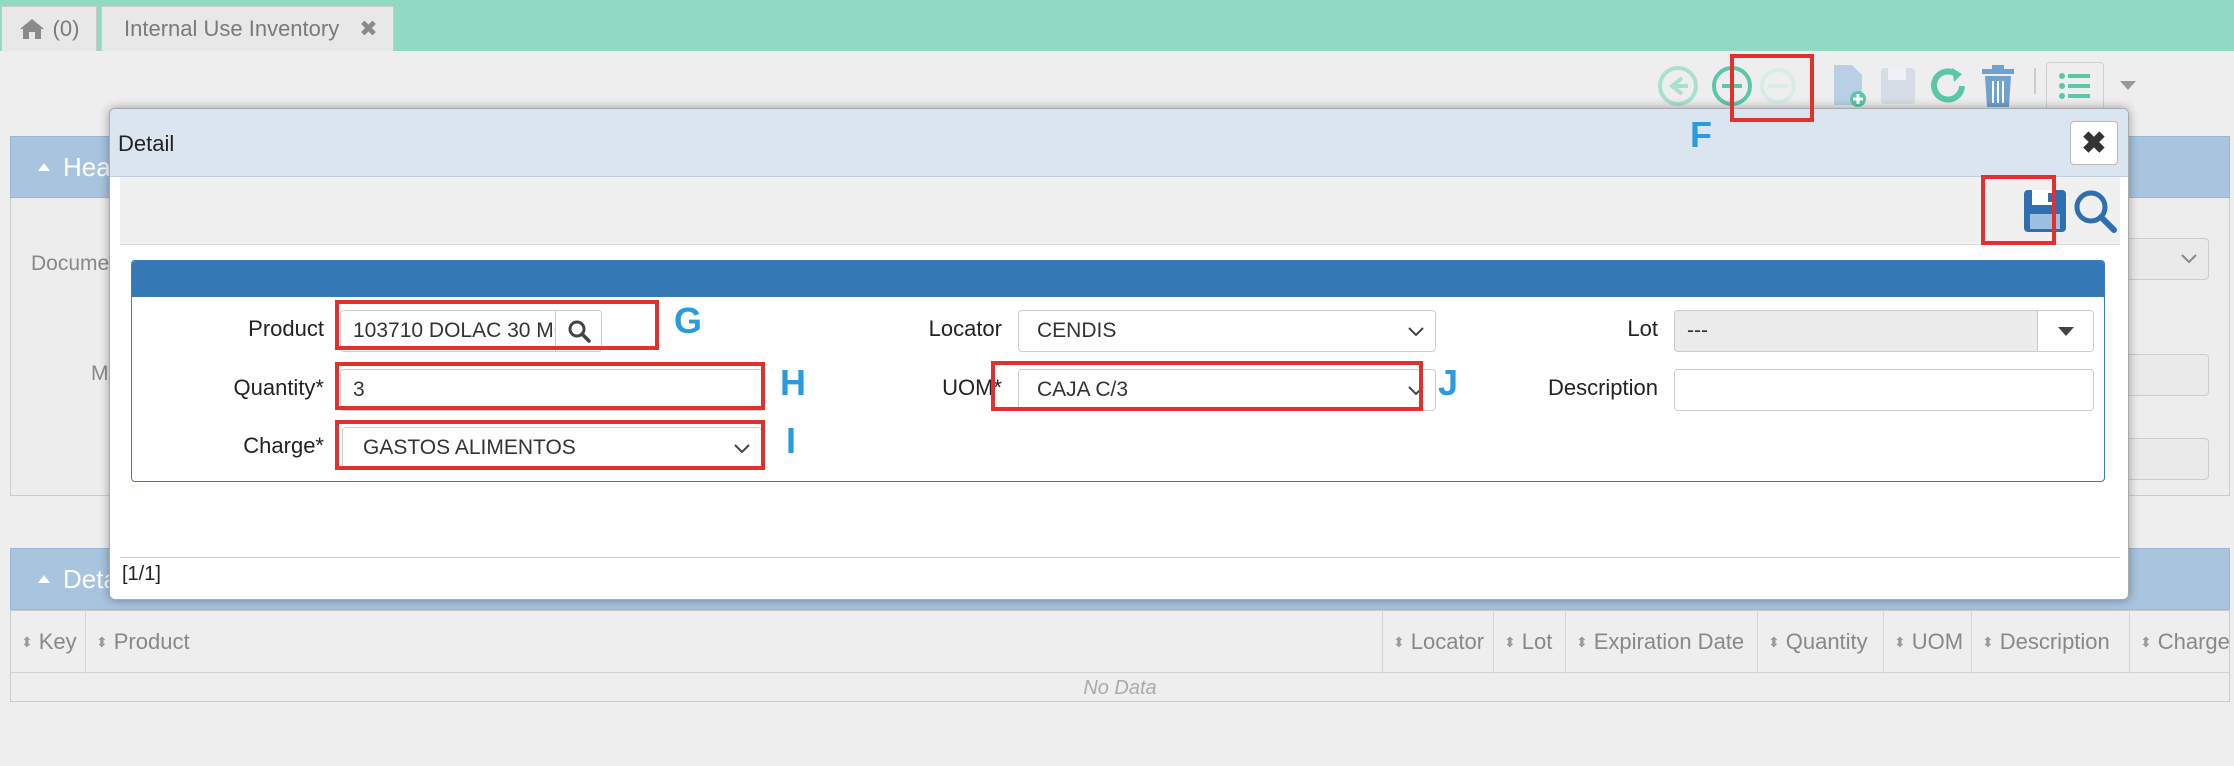  I want to click on dialog-toolbar, so click(1120, 211).